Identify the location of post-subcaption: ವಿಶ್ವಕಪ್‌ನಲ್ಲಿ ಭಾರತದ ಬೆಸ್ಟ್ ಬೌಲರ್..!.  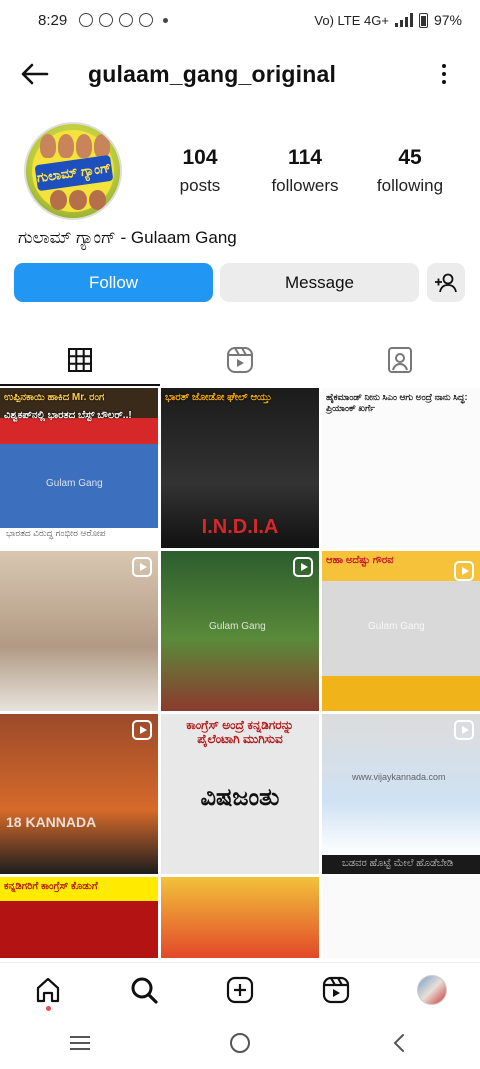
(68, 415).